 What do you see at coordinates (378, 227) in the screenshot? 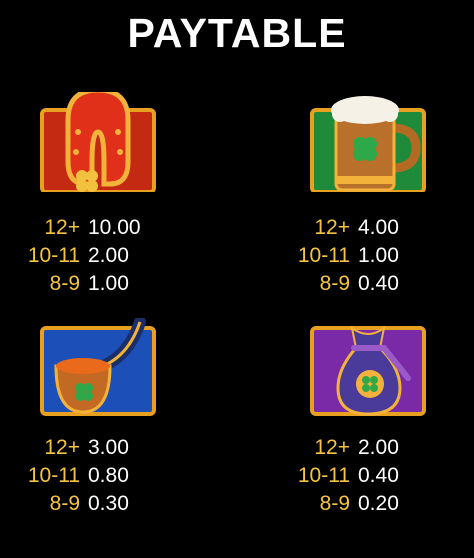
I see `pay-value: 4.00` at bounding box center [378, 227].